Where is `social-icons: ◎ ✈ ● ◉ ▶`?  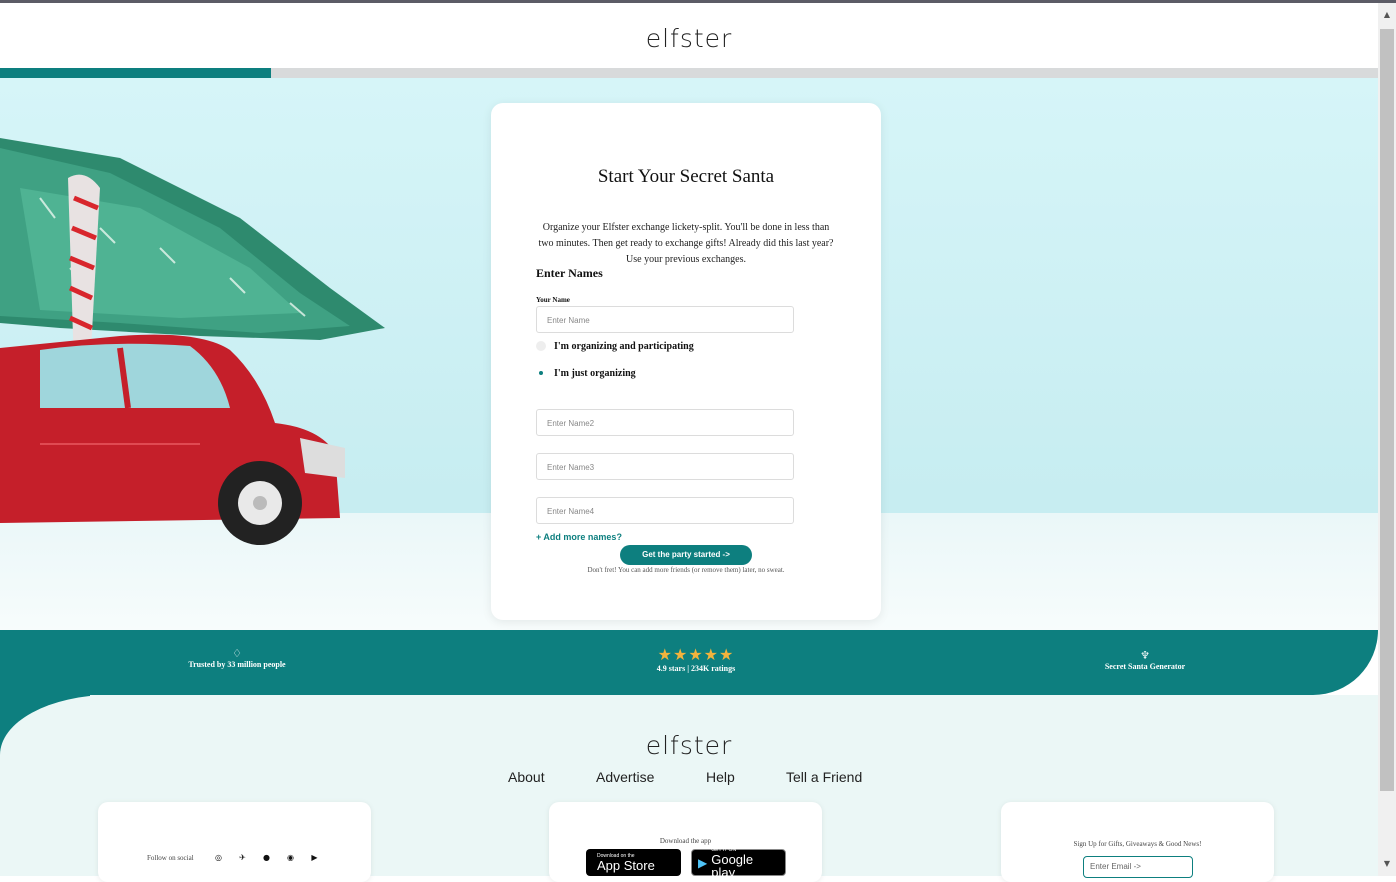
social-icons: ◎ ✈ ● ◉ ▶ is located at coordinates (266, 857).